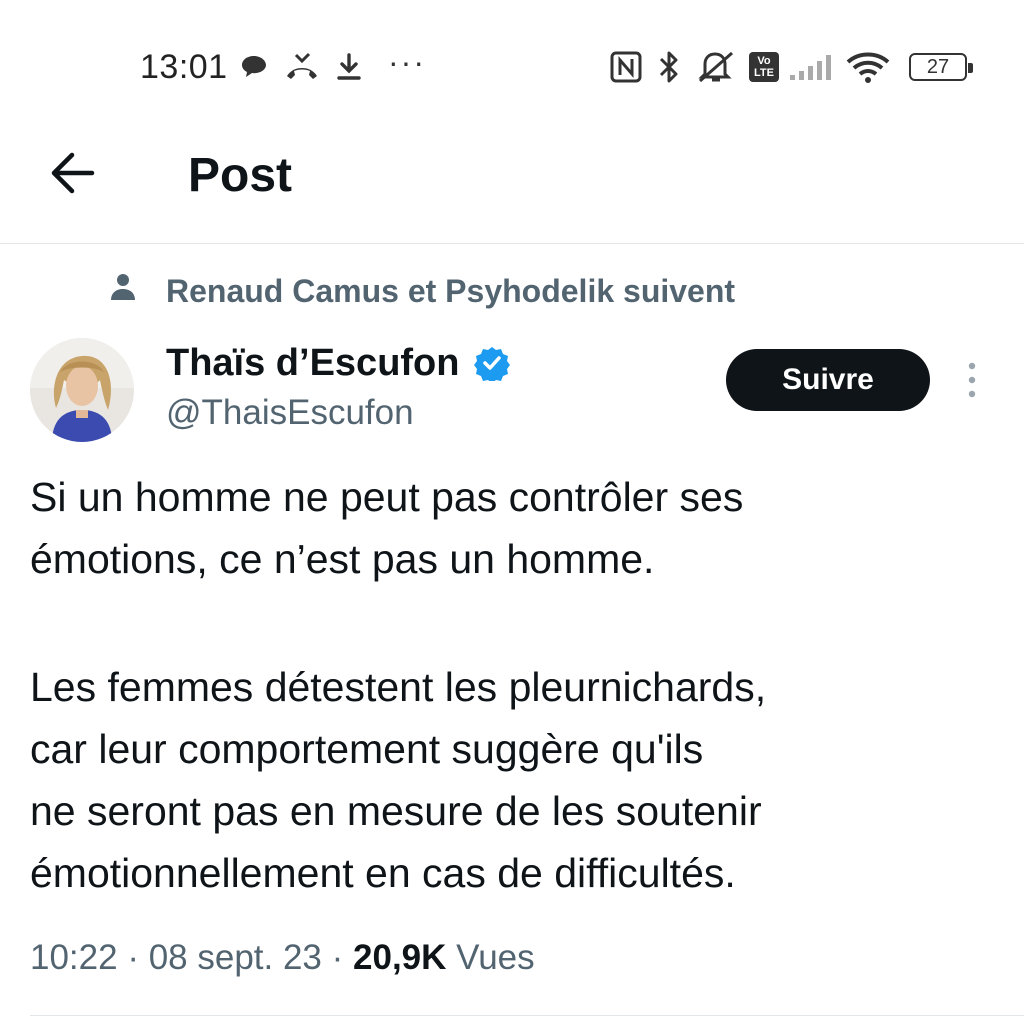  Describe the element at coordinates (396, 811) in the screenshot. I see `tweet-text-line: ne seront pas en mesure de les soutenir` at that location.